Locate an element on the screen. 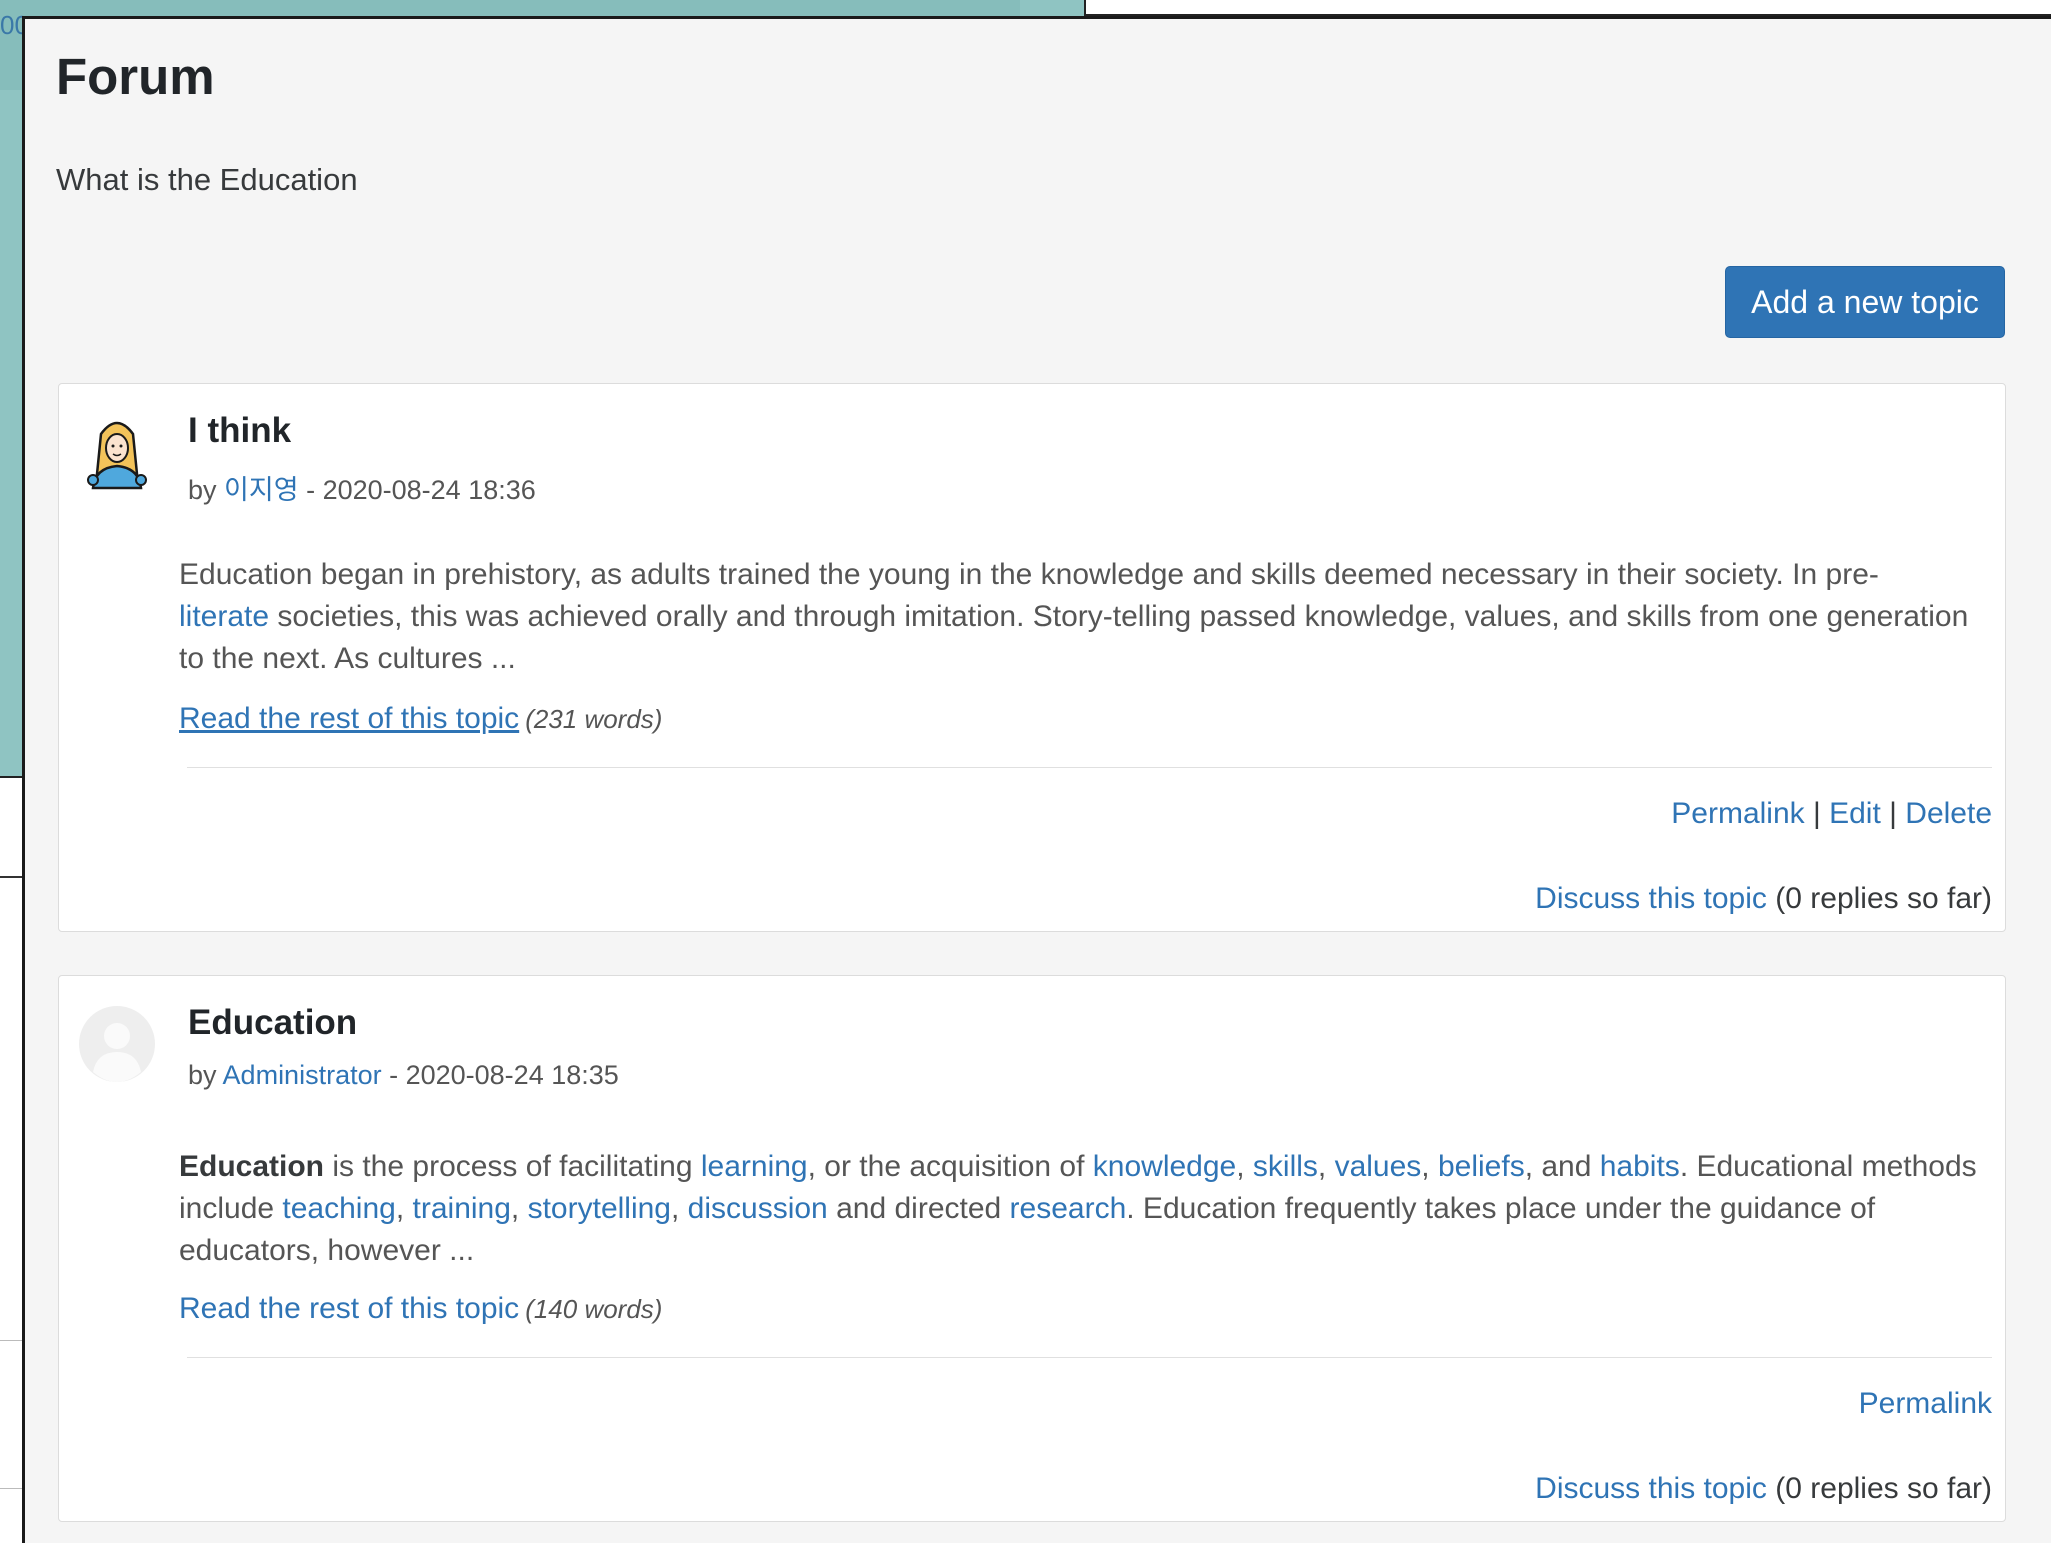  add-new-topic-button: Add a new topic is located at coordinates (1865, 302).